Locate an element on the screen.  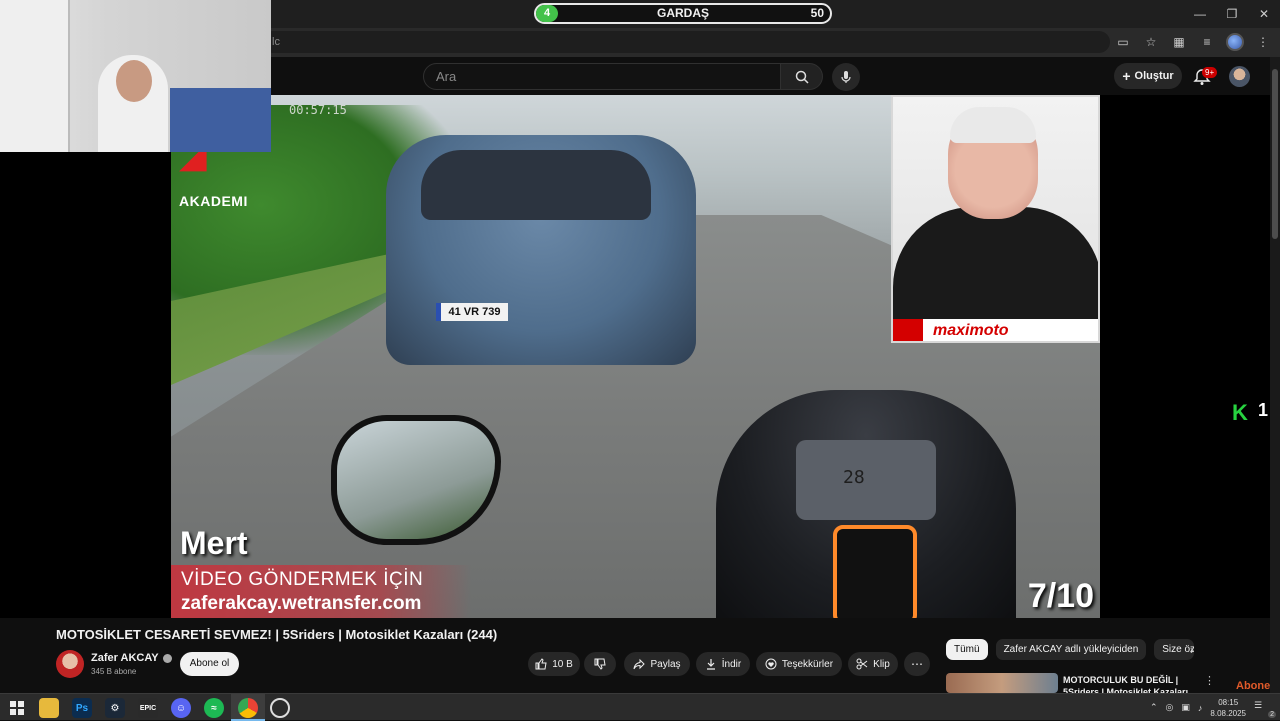
account-avatar is located at coordinates (1239, 76).